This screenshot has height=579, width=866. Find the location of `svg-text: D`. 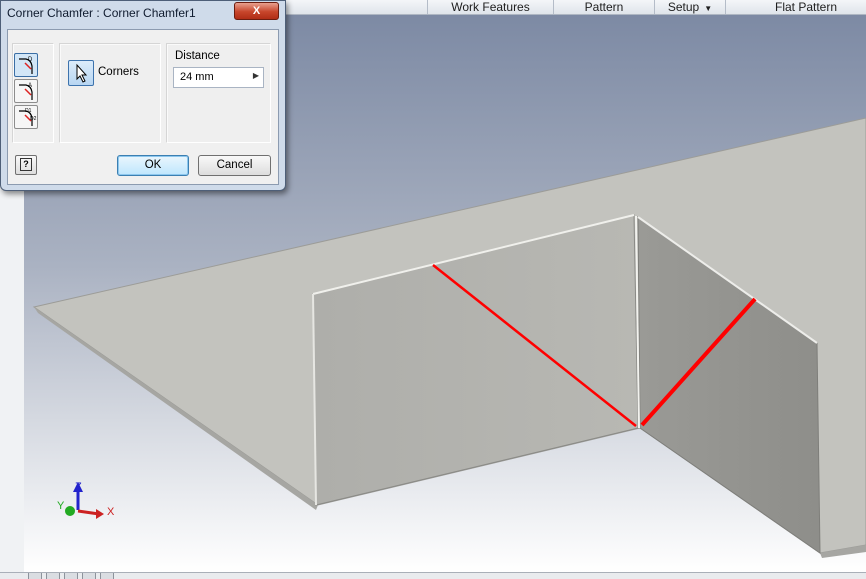

svg-text: D is located at coordinates (30, 60).